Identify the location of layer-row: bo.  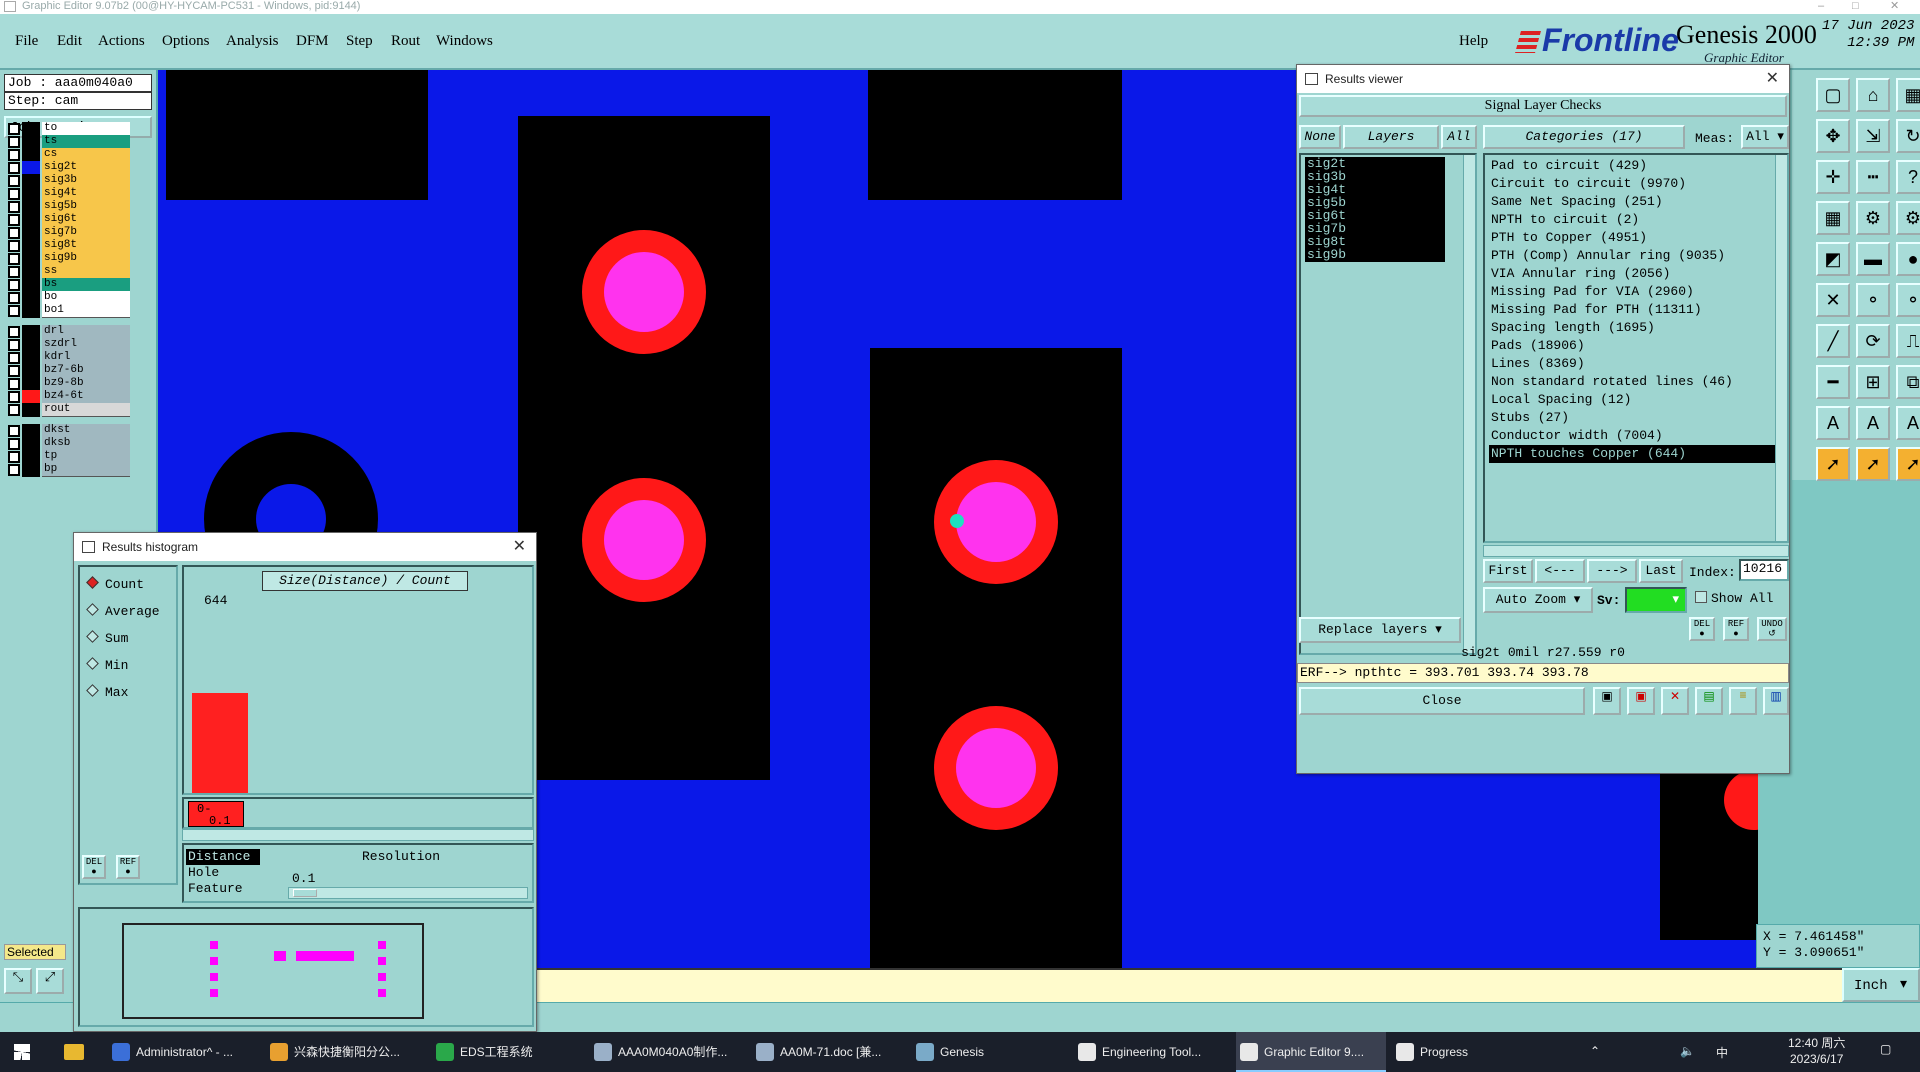
(69, 298).